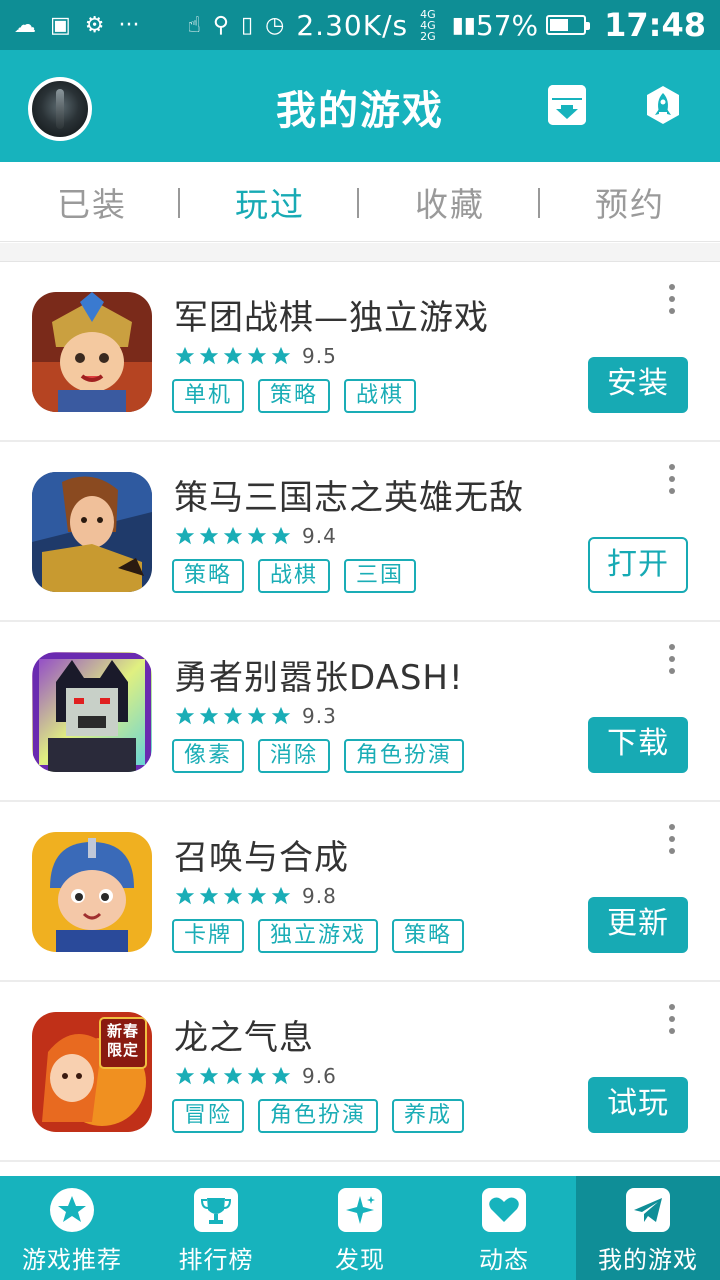  What do you see at coordinates (638, 1105) in the screenshot?
I see `try-button: 试玩` at bounding box center [638, 1105].